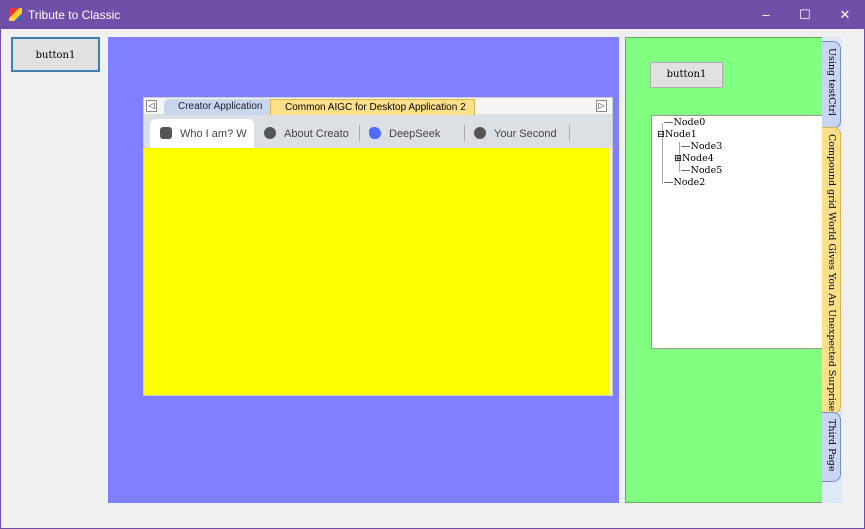 The height and width of the screenshot is (529, 865). I want to click on maximize-button: ☐, so click(805, 15).